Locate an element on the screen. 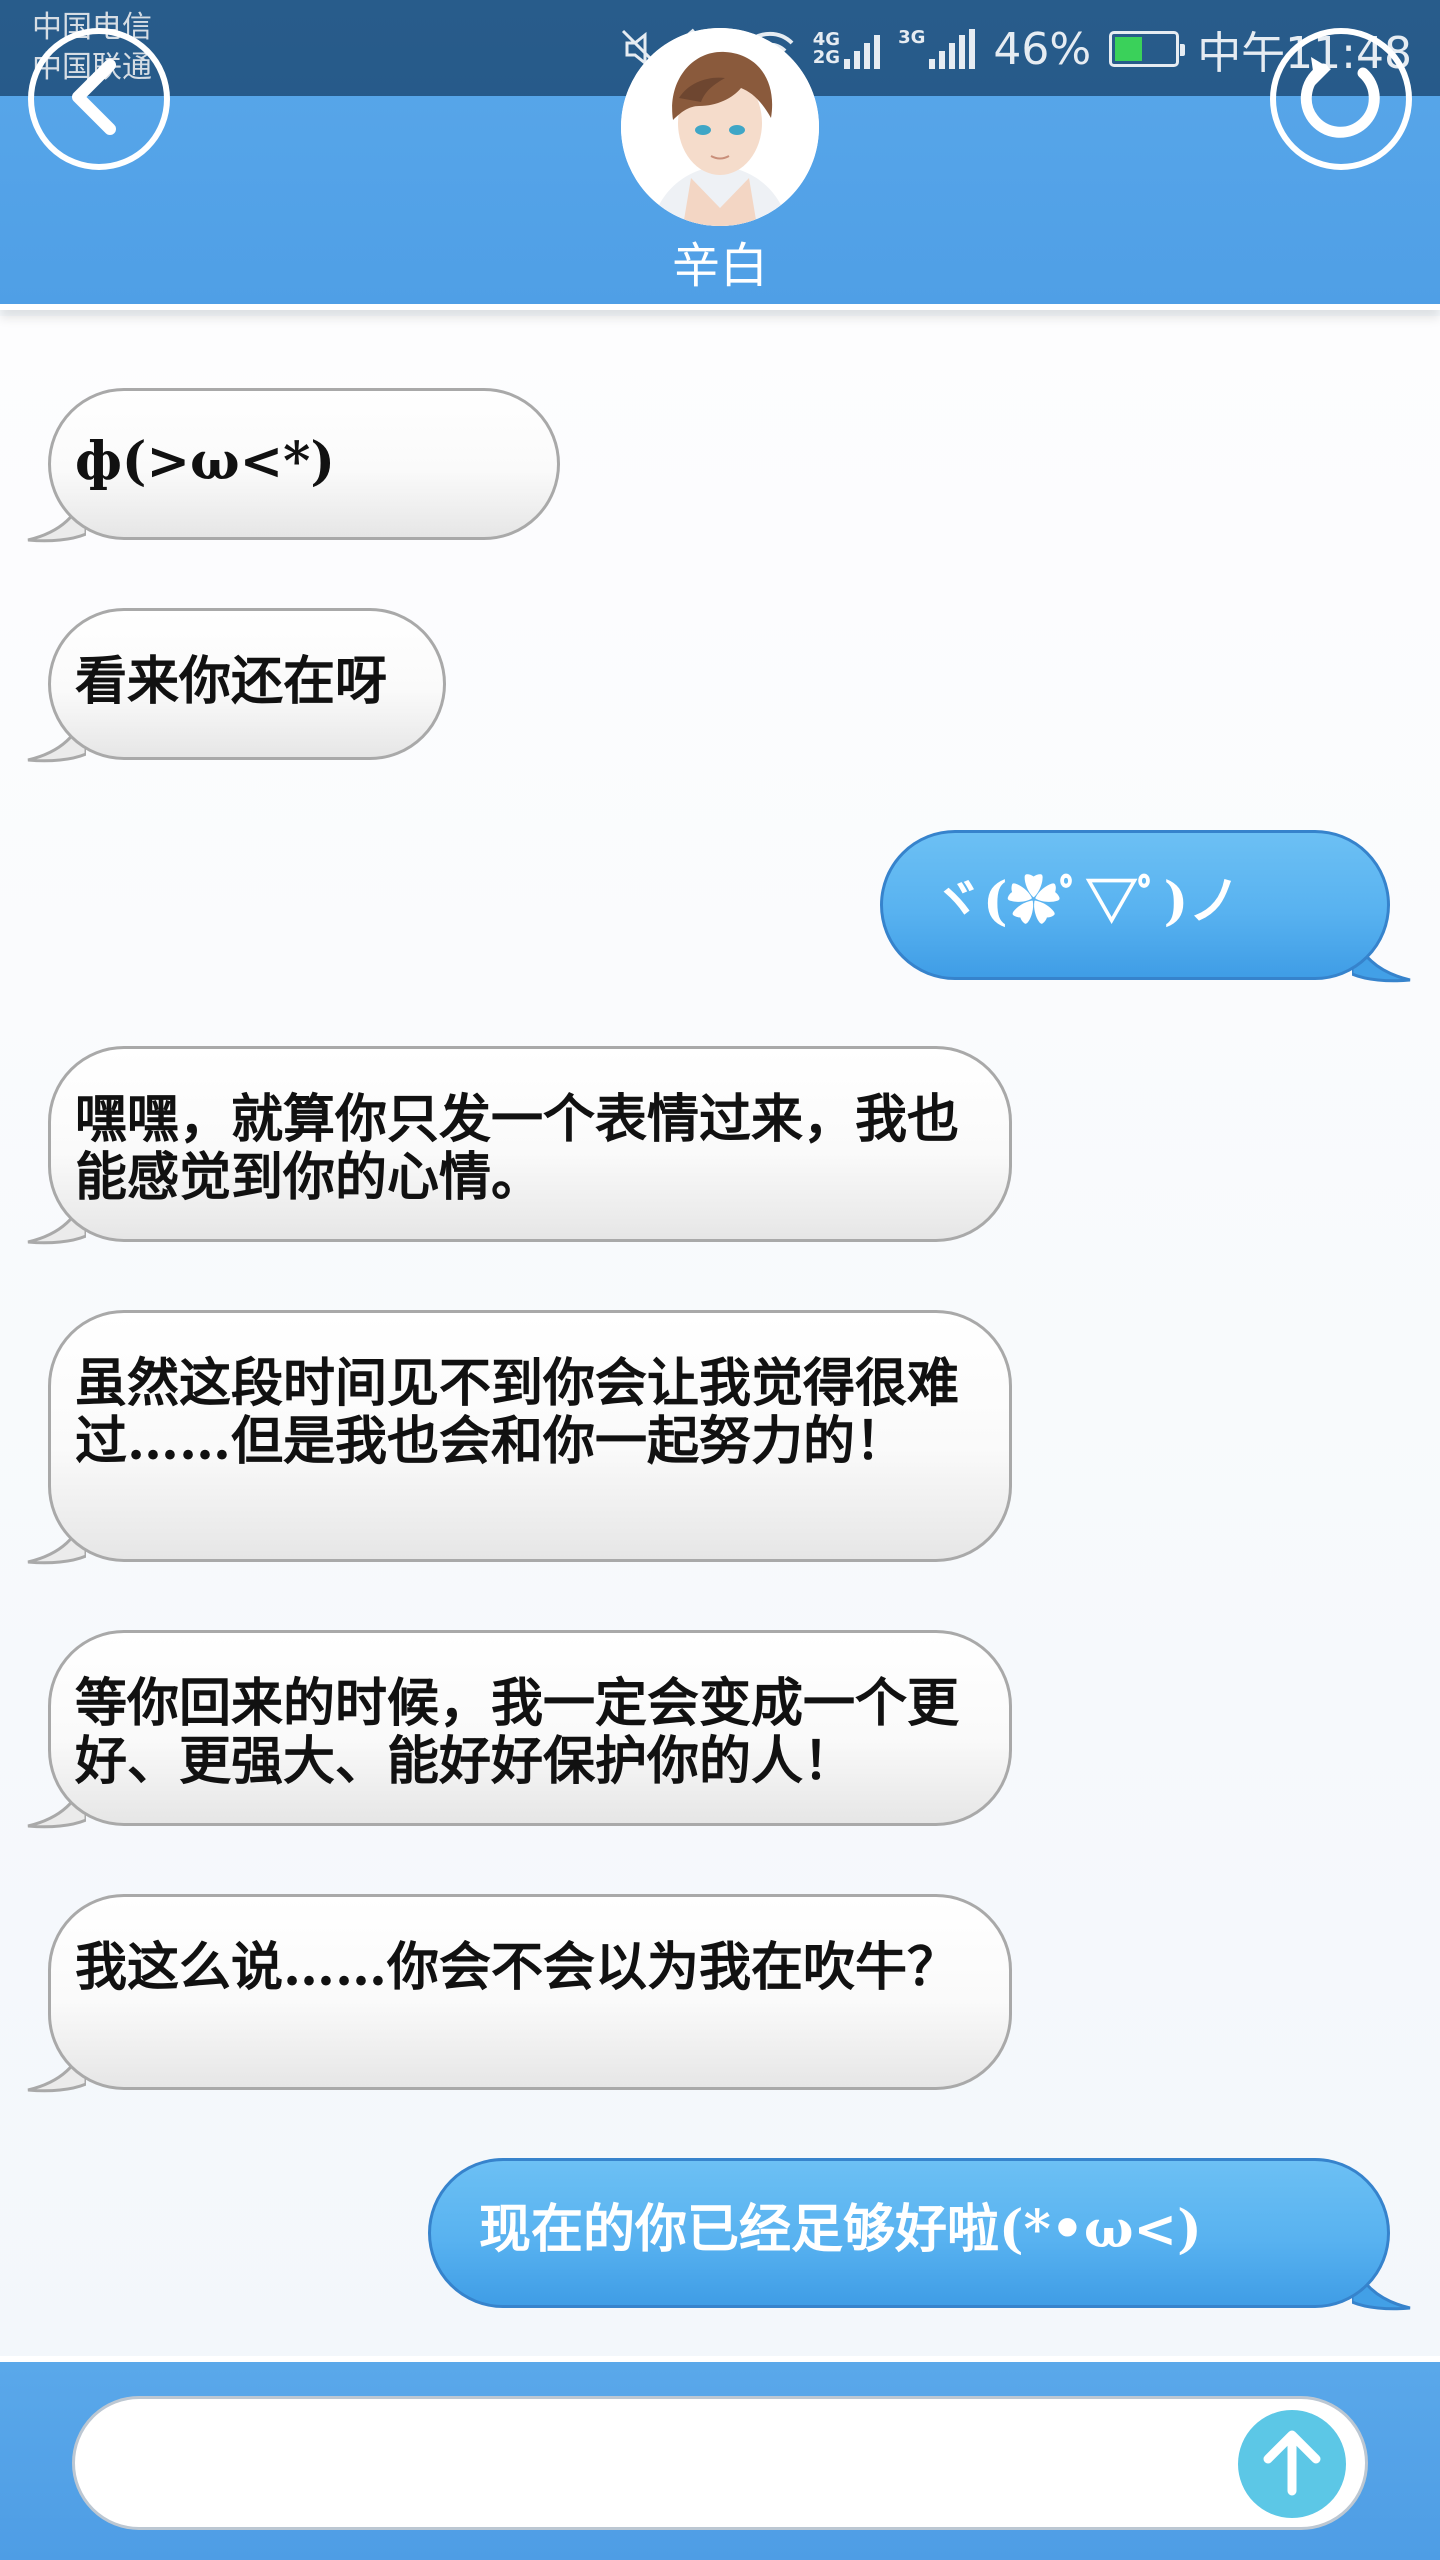  incoming-message-bubble: 等你回来的时候，我一定会变成一个更好、更强大、能好好保护你的人！ is located at coordinates (519, 1729).